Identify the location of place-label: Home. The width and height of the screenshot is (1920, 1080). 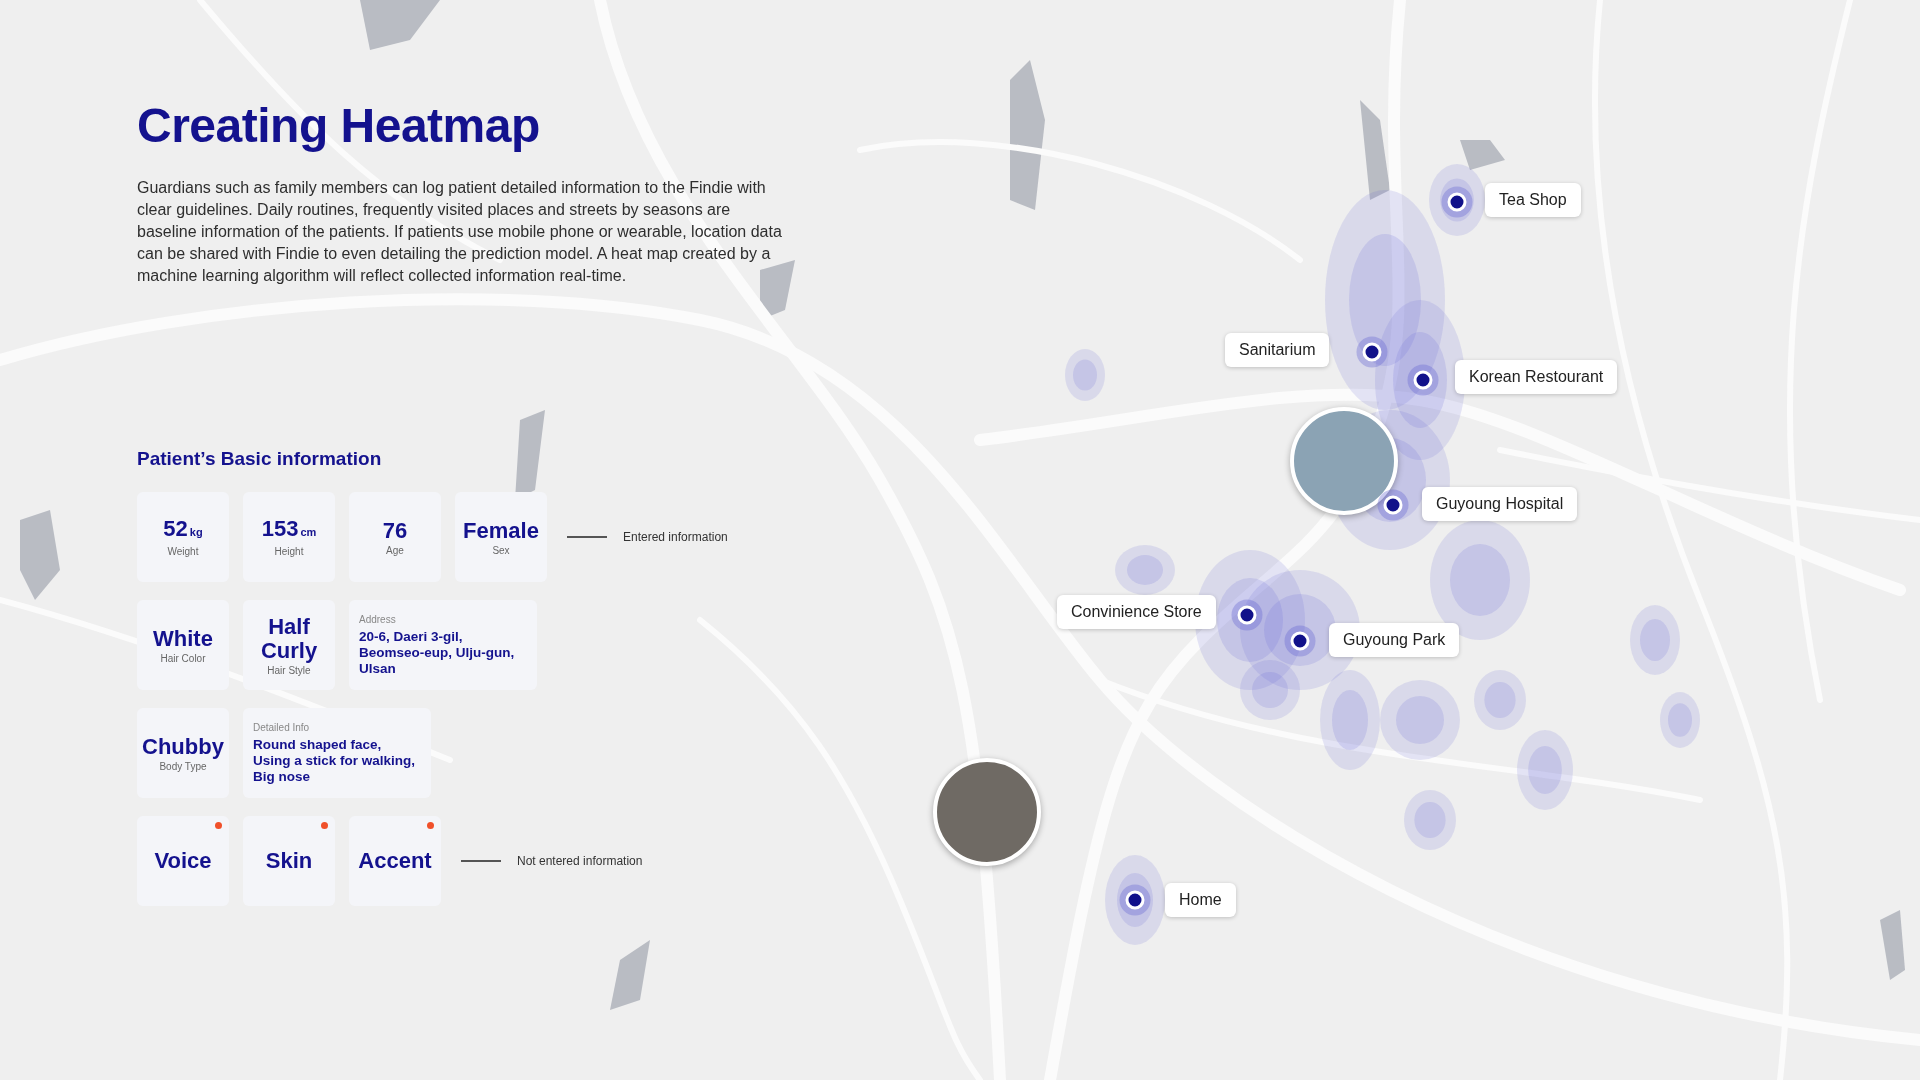
(1200, 900).